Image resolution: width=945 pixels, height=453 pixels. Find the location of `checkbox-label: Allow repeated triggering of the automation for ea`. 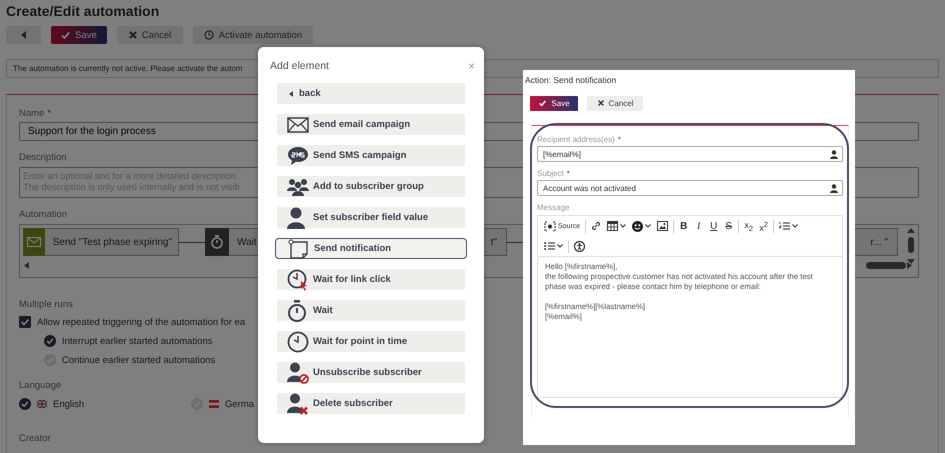

checkbox-label: Allow repeated triggering of the automation for ea is located at coordinates (141, 322).